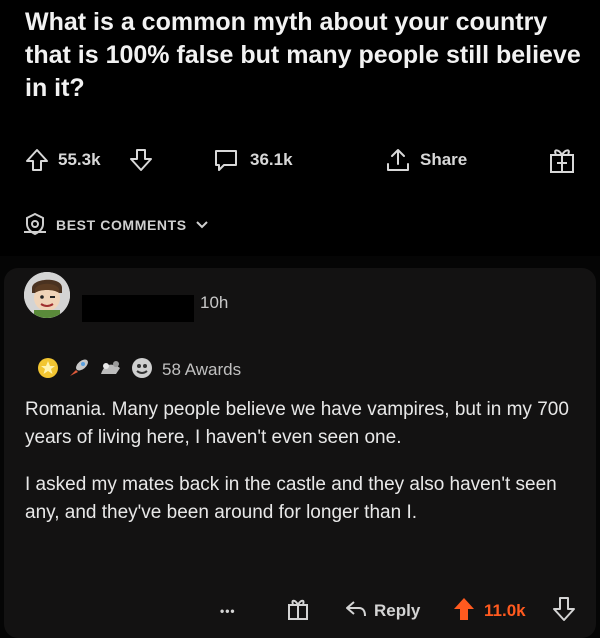  I want to click on share-icon, so click(398, 160).